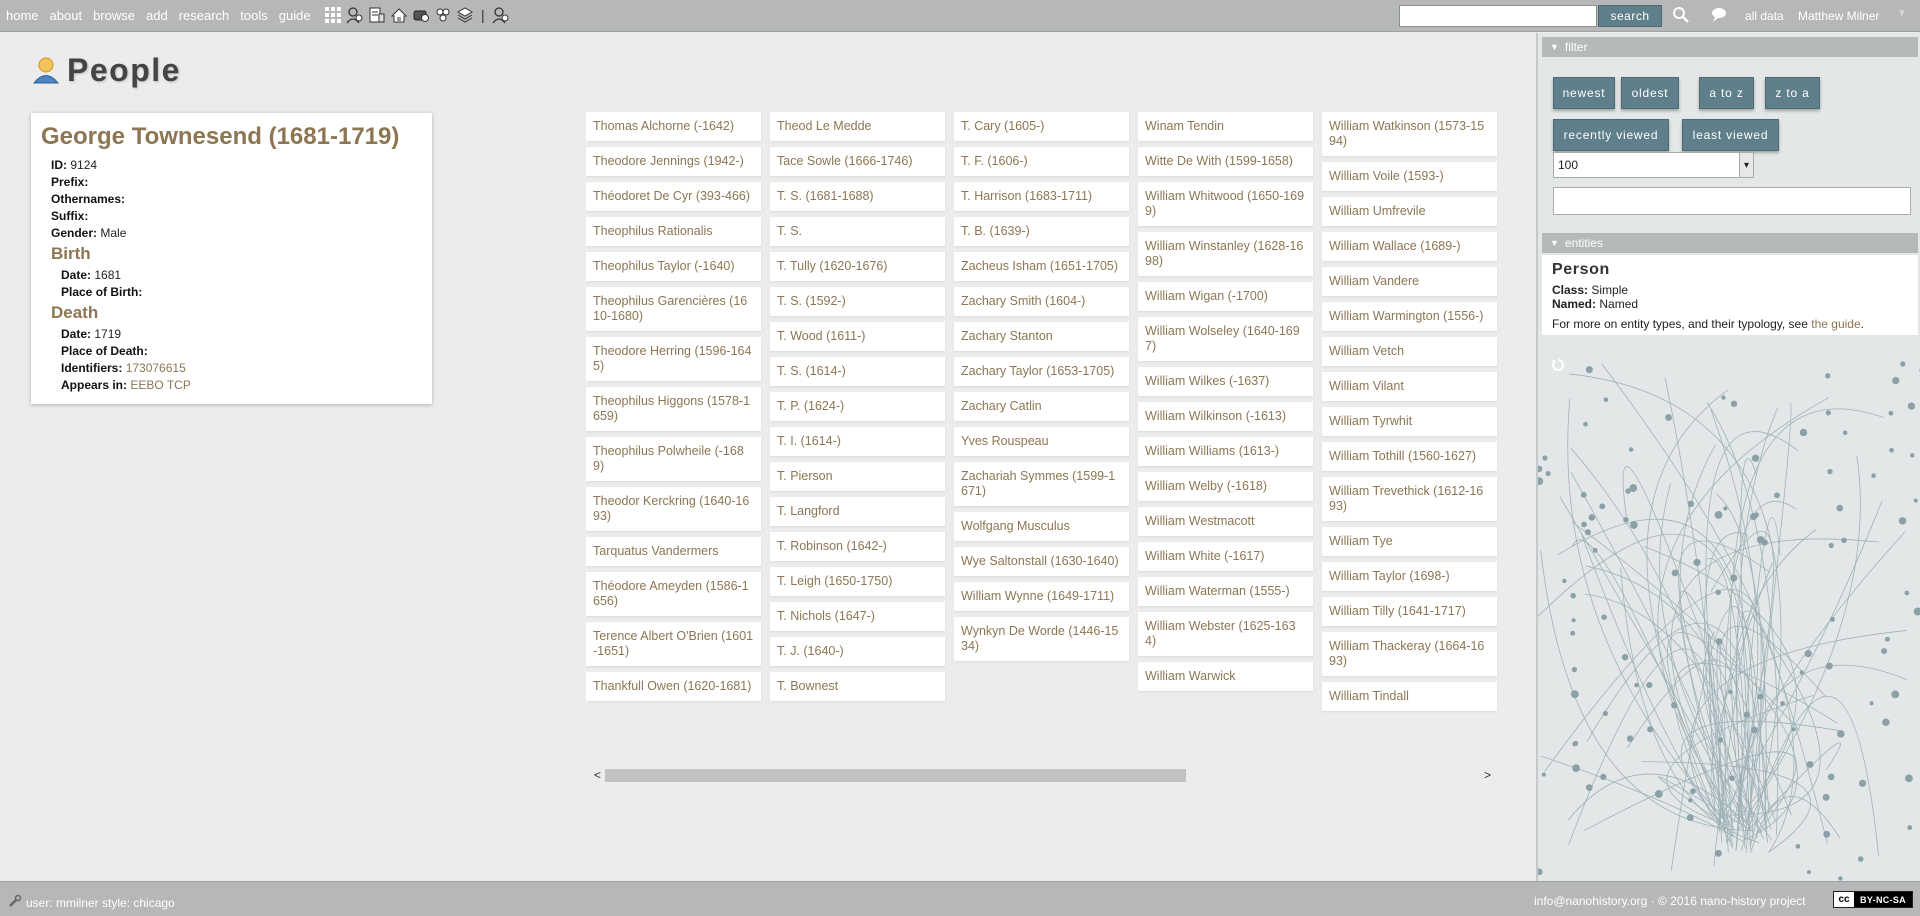 The height and width of the screenshot is (916, 1920). Describe the element at coordinates (1225, 254) in the screenshot. I see `person-link: William Winstanley (1628-1698)` at that location.